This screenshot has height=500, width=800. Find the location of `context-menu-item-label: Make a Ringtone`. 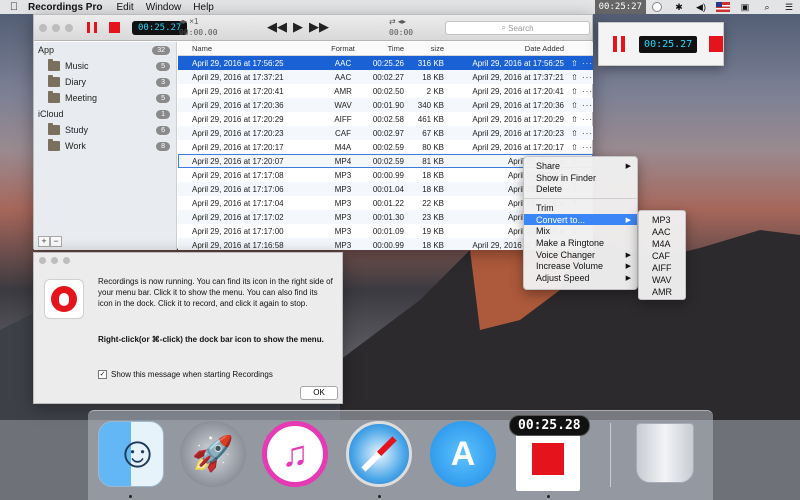

context-menu-item-label: Make a Ringtone is located at coordinates (570, 242).